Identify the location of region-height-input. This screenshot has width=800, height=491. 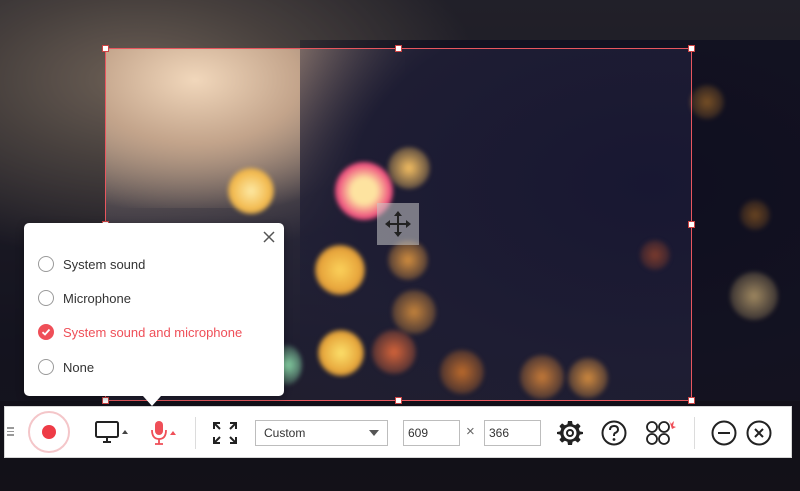
(512, 433).